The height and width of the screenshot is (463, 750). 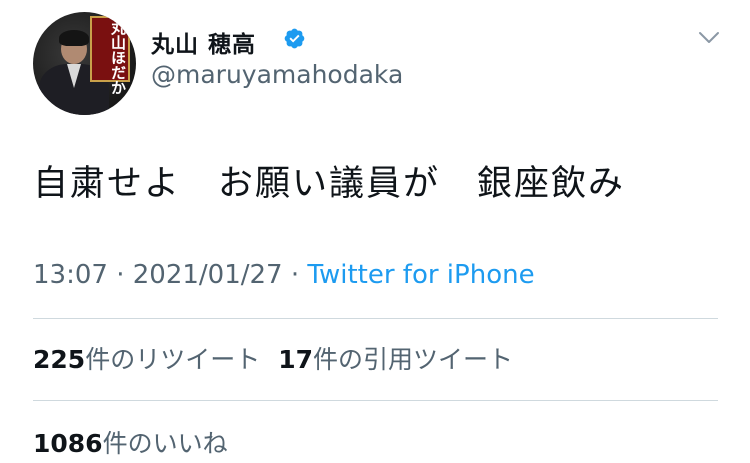 I want to click on tweet-text: 自粛せよ お願い議員が 銀座飲み, so click(x=329, y=184).